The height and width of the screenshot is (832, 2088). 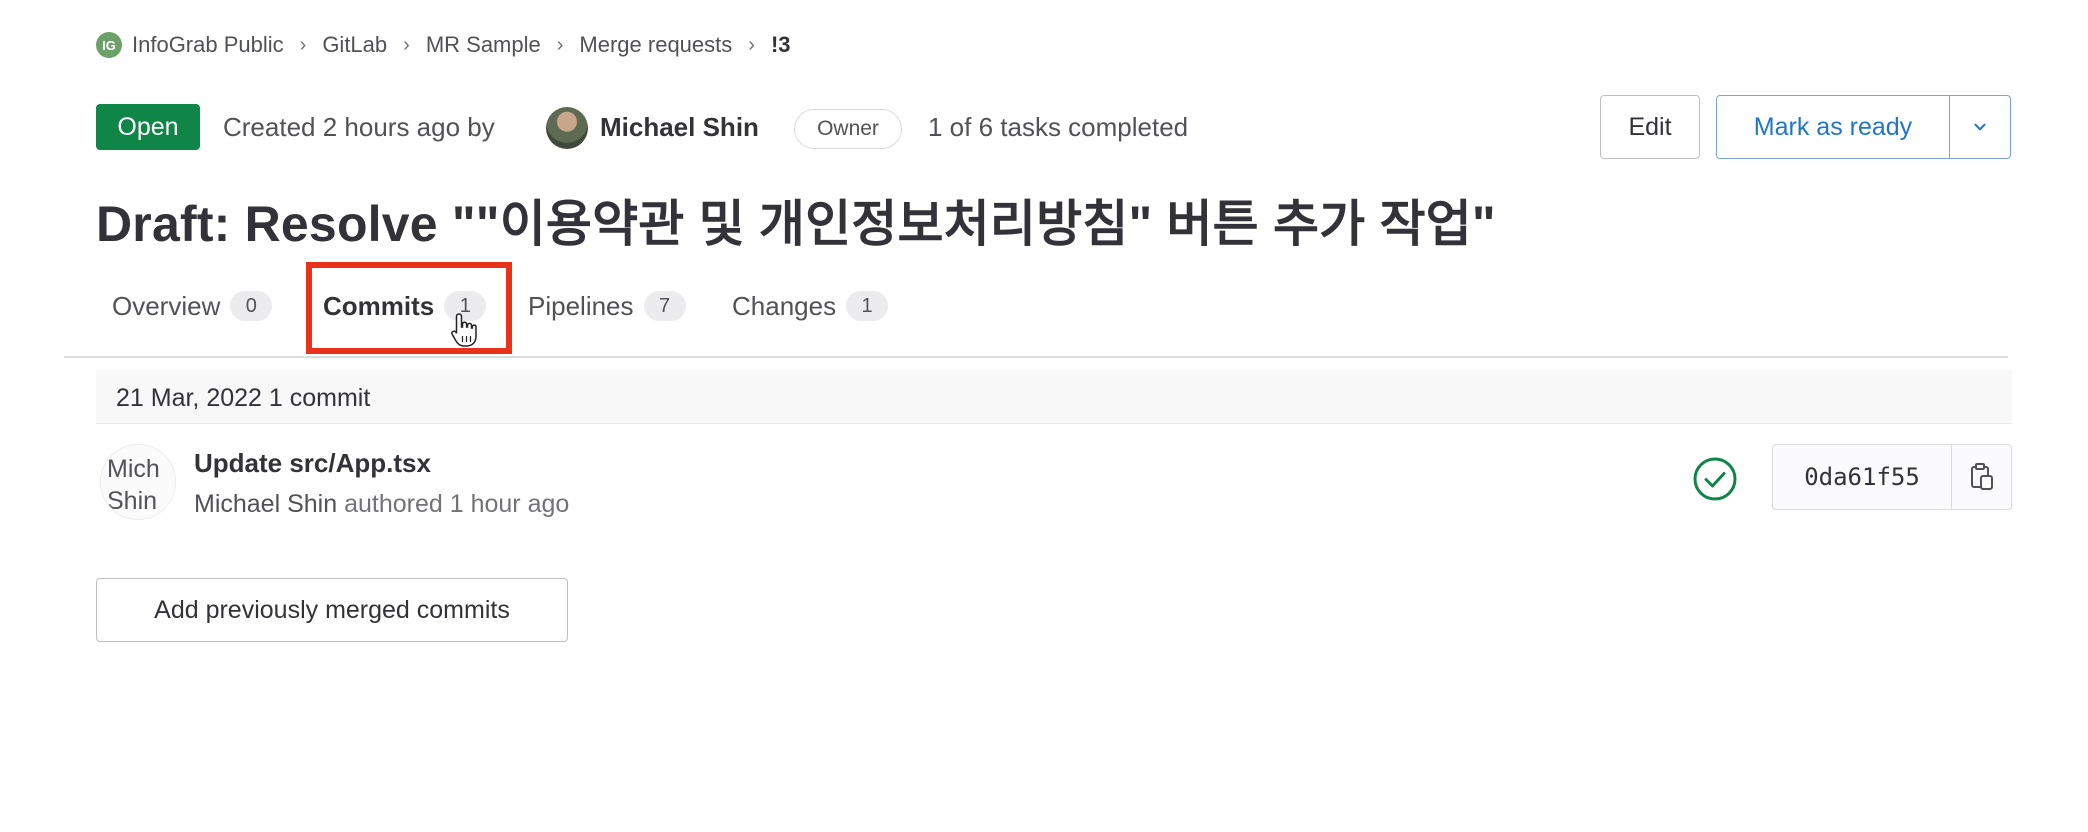 I want to click on commit-author-avatar: Mich Shin, so click(x=138, y=482).